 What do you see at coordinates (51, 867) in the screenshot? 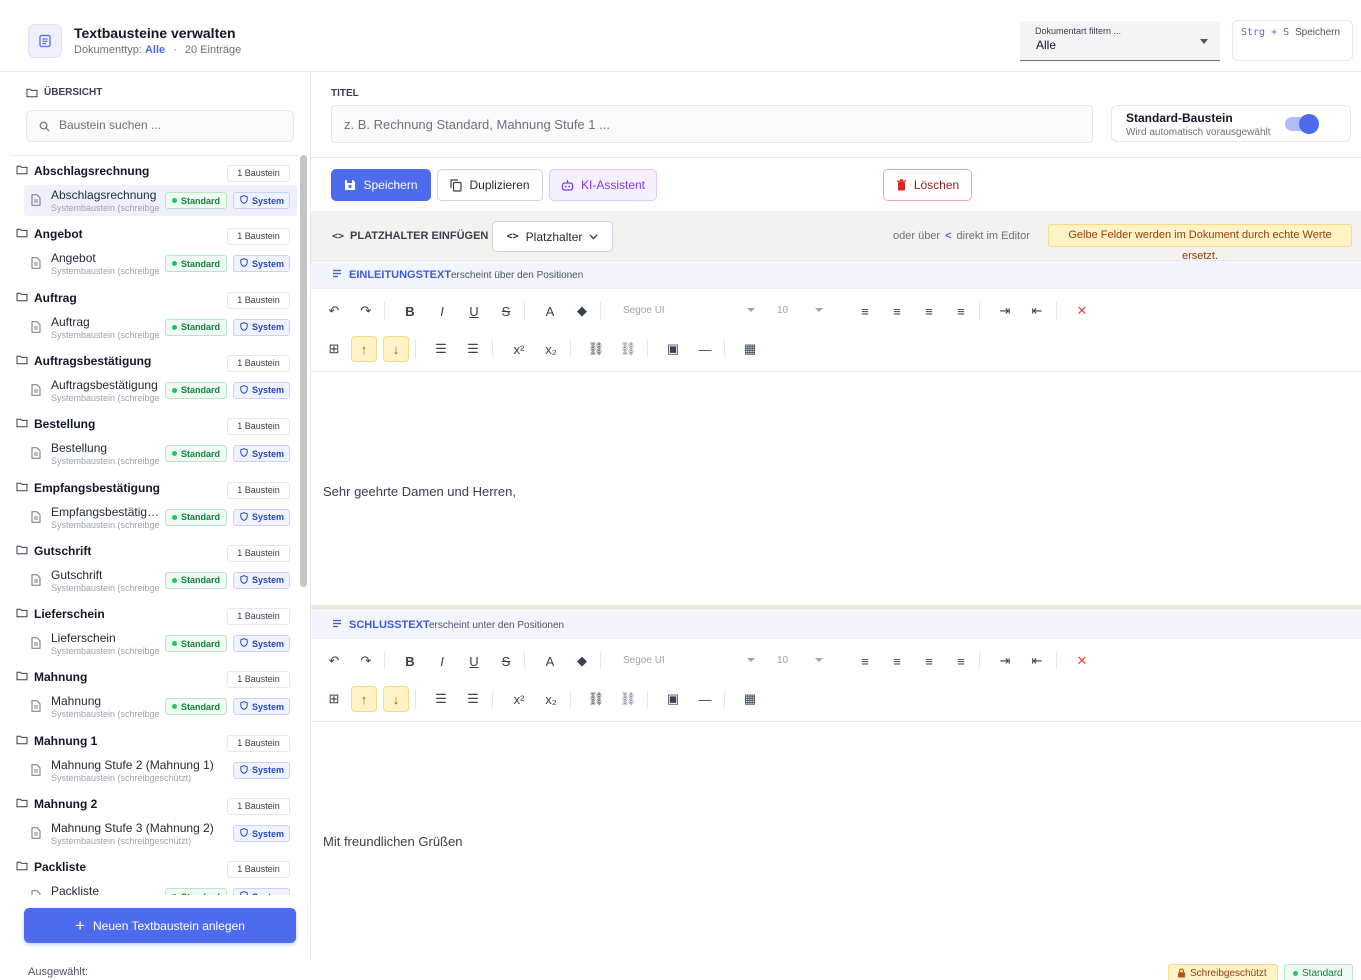
I see `group-header: Packliste` at bounding box center [51, 867].